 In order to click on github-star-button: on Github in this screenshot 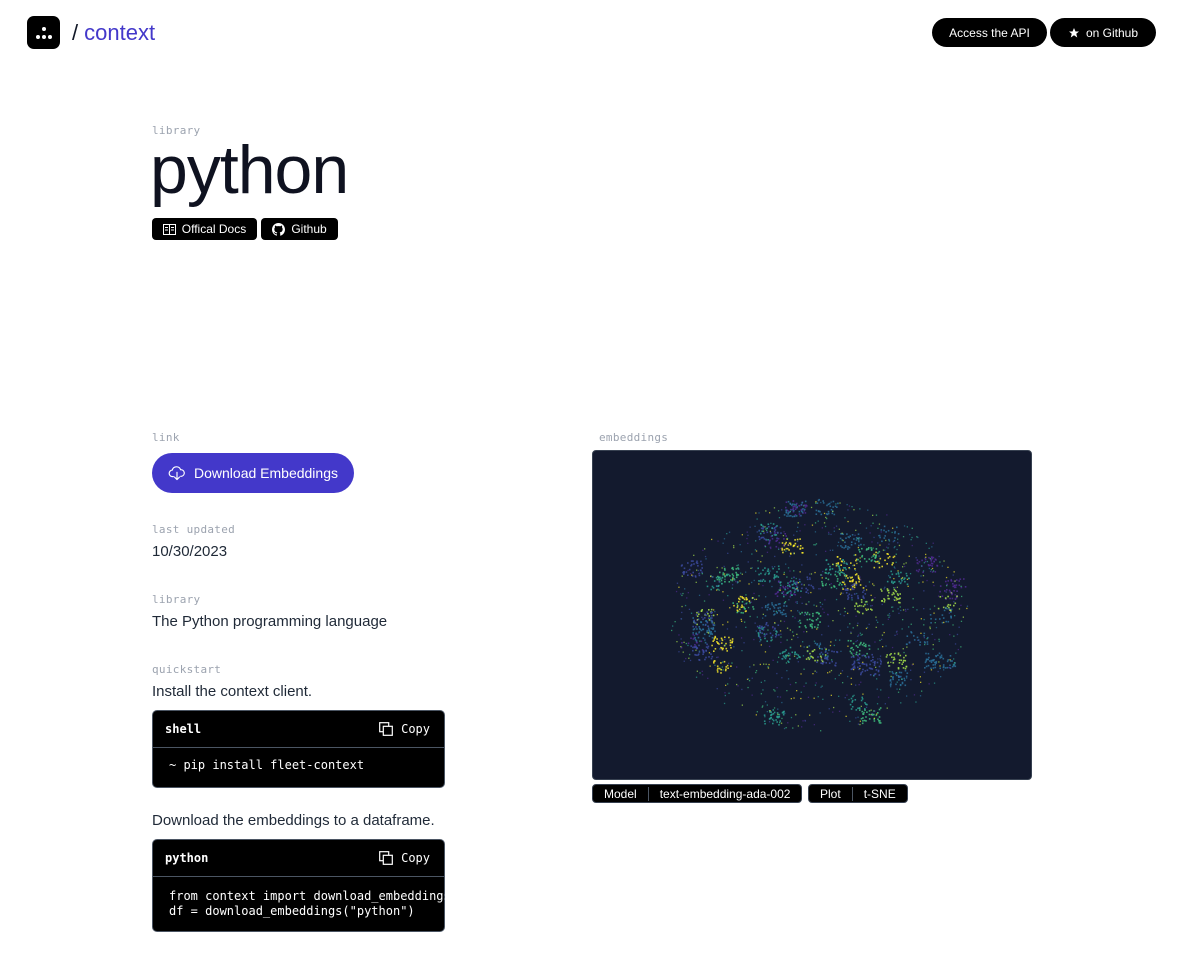, I will do `click(1103, 32)`.